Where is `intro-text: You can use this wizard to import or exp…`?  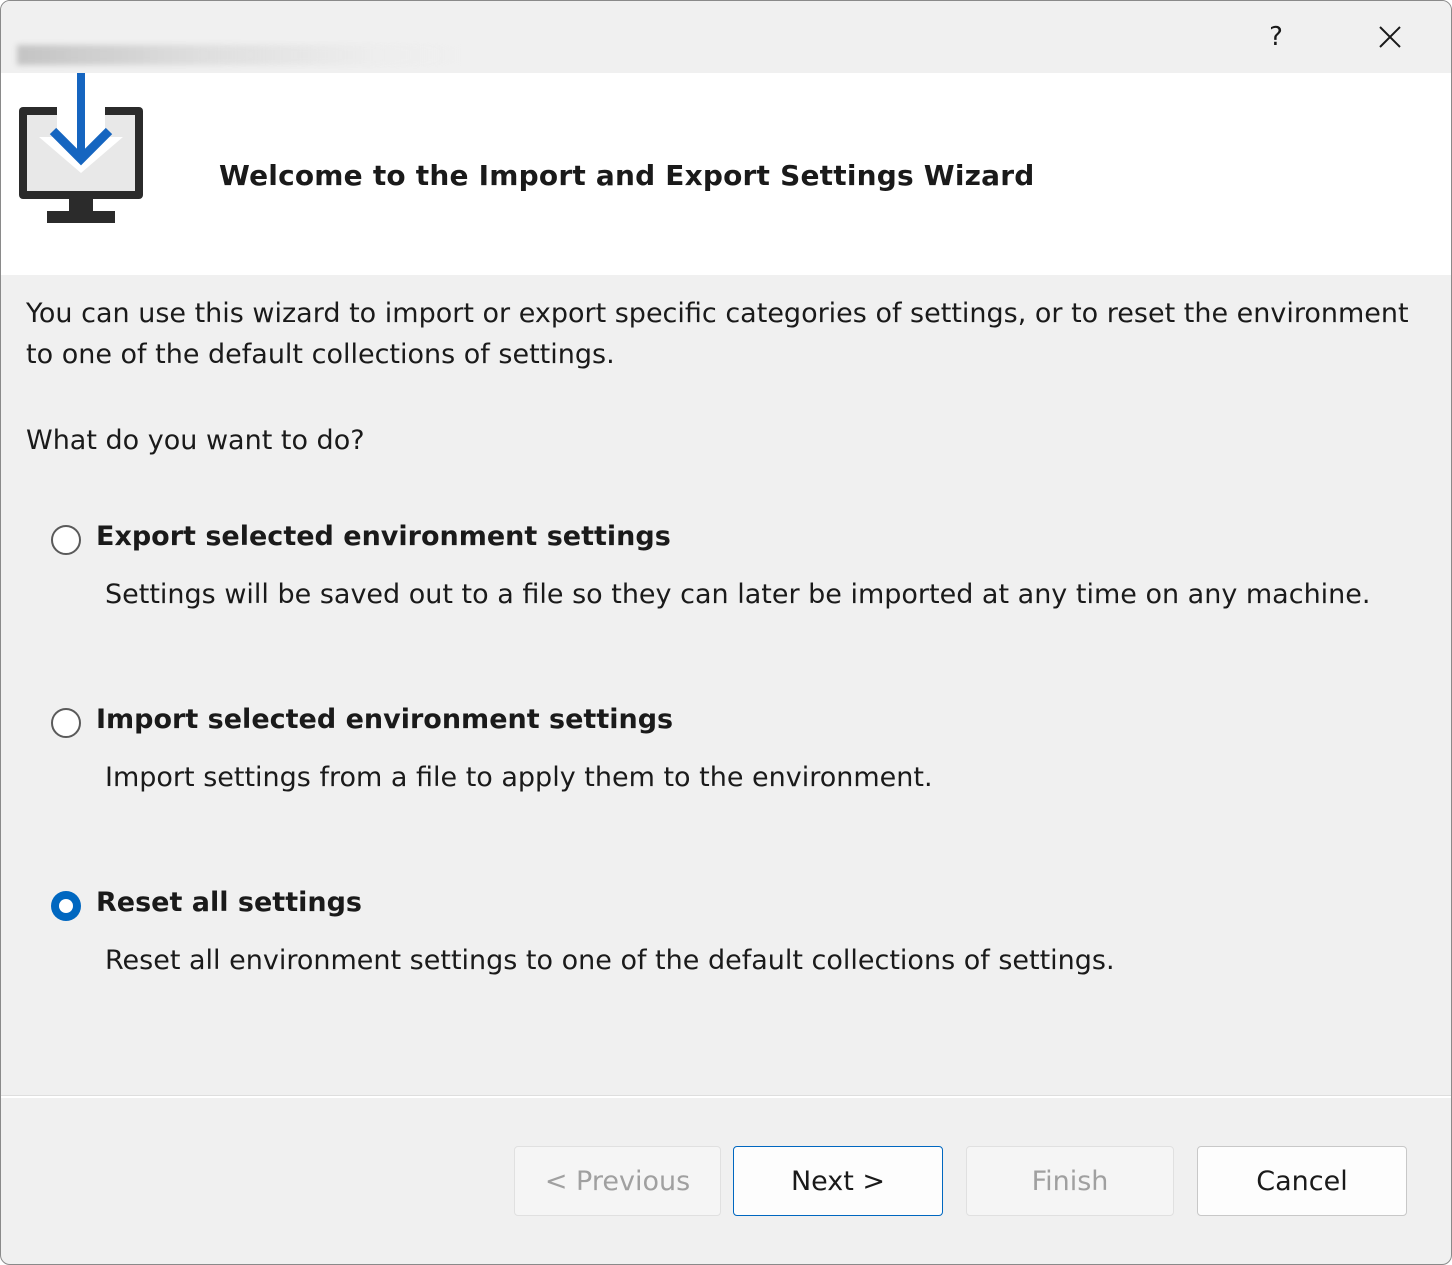
intro-text: You can use this wizard to import or exp… is located at coordinates (717, 334).